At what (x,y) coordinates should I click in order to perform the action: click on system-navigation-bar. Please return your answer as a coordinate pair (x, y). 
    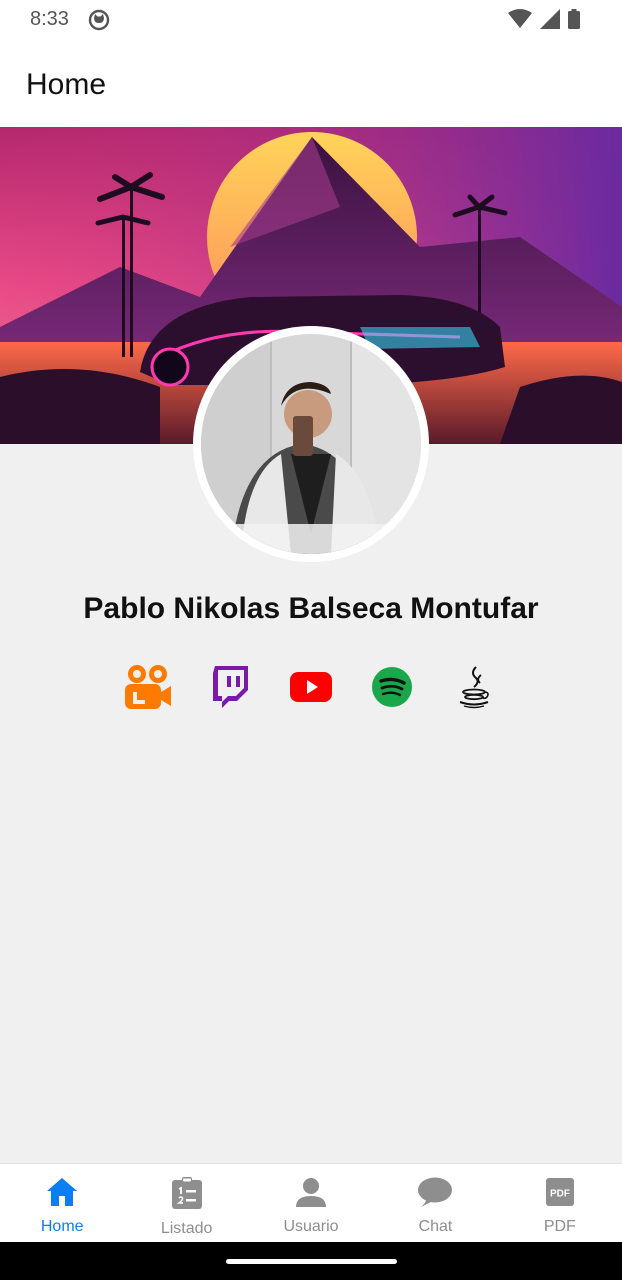
    Looking at the image, I should click on (311, 1261).